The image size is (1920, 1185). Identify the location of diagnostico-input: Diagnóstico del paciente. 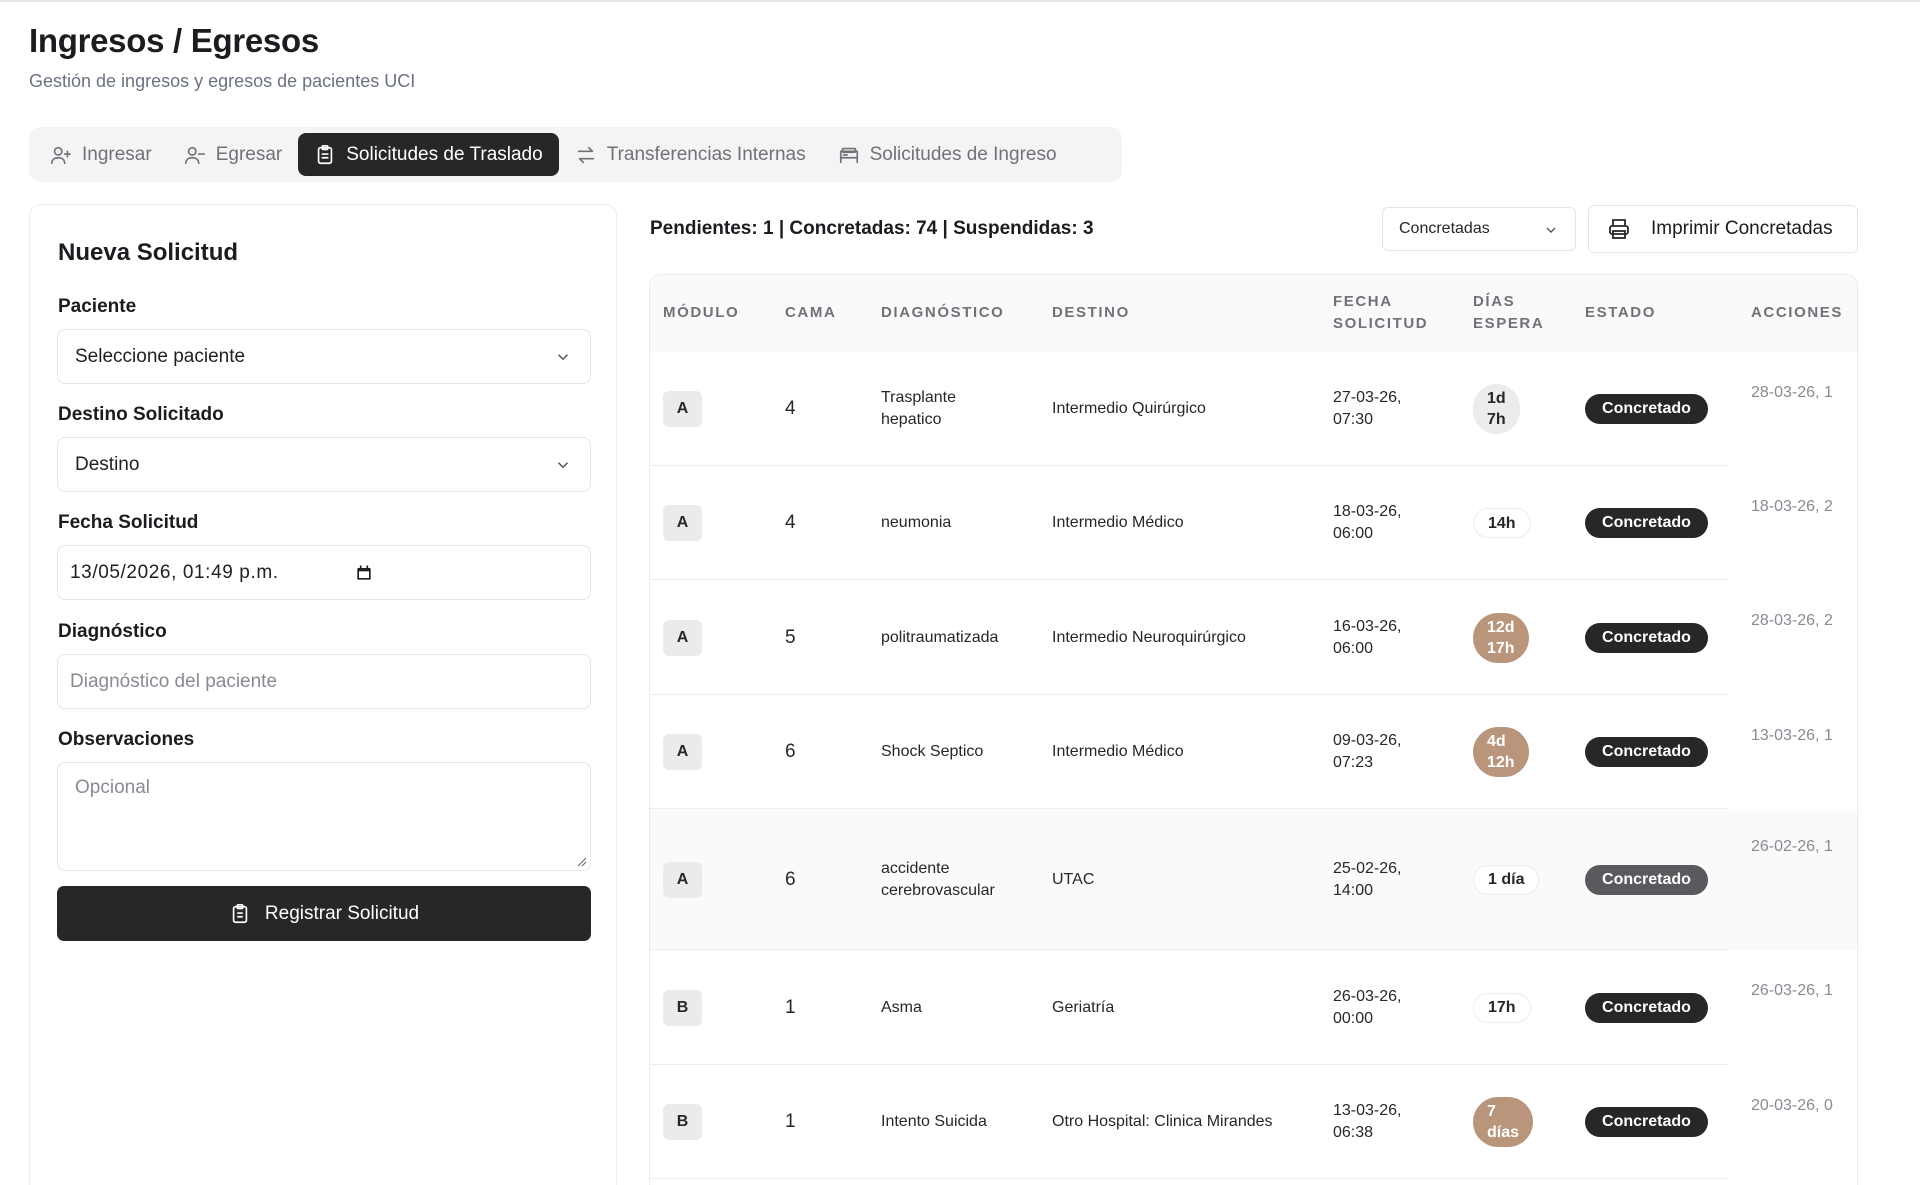
(324, 681).